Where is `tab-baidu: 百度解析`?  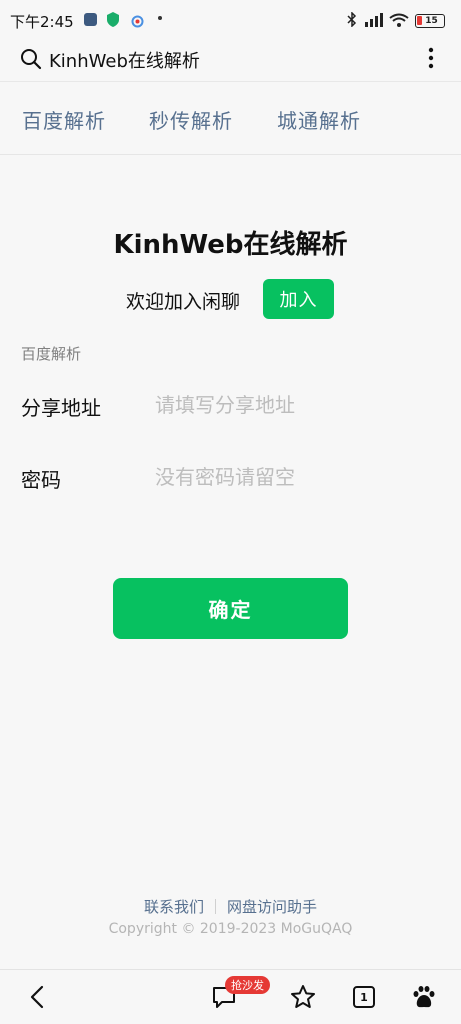
tab-baidu: 百度解析 is located at coordinates (64, 119).